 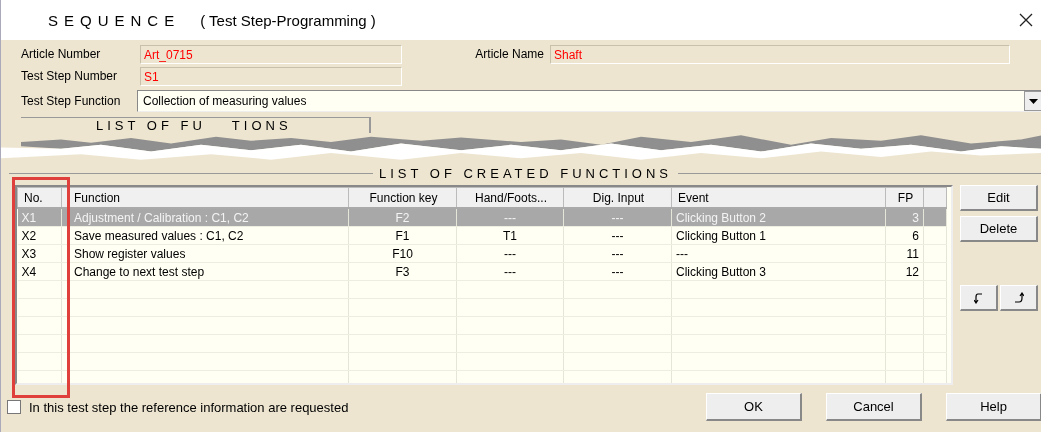 What do you see at coordinates (754, 407) in the screenshot?
I see `ok-button: OK` at bounding box center [754, 407].